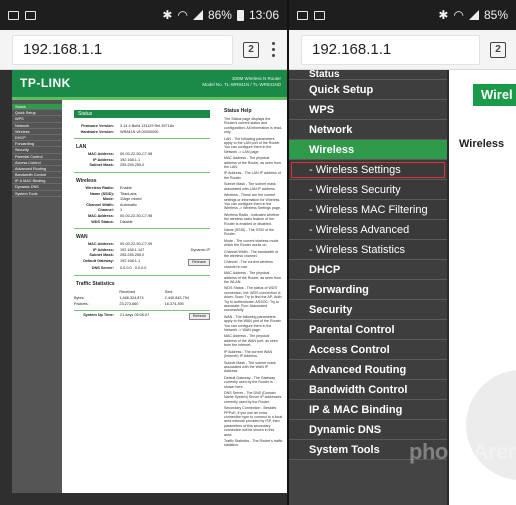 This screenshot has width=516, height=505. I want to click on traffic-title: Traffic Statistics, so click(95, 283).